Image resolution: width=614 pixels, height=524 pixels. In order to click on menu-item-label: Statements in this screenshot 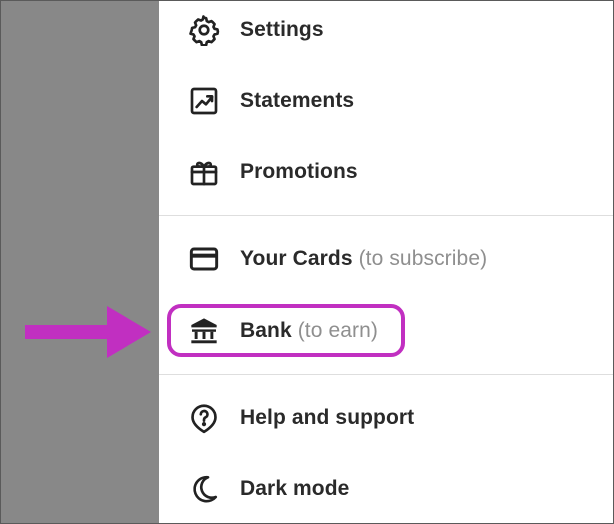, I will do `click(297, 100)`.